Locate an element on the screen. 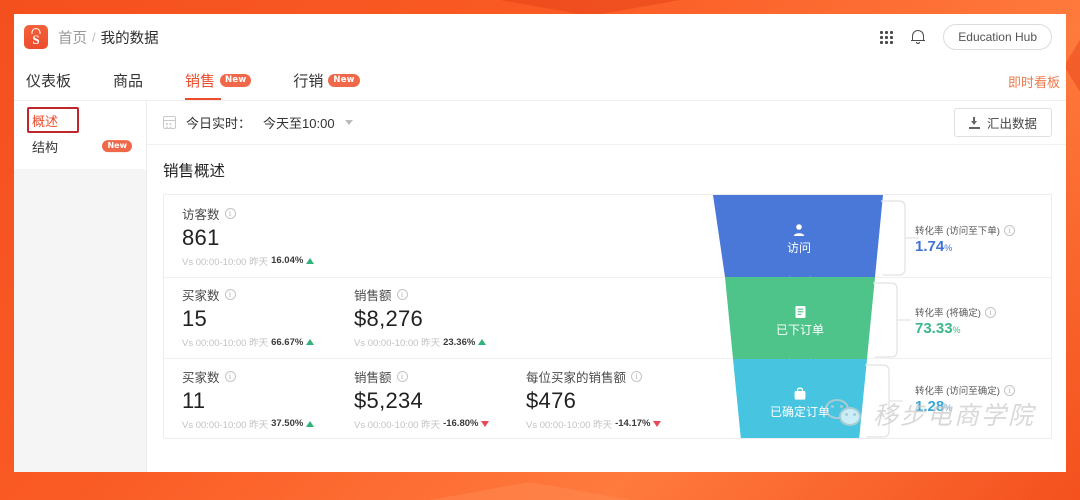  funnel-stage-confirmed-shape is located at coordinates (800, 398).